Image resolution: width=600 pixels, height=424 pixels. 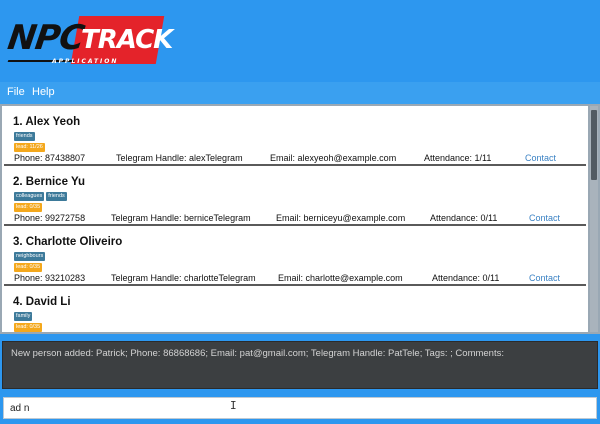 What do you see at coordinates (127, 40) in the screenshot?
I see `logo-track-text: TRACK` at bounding box center [127, 40].